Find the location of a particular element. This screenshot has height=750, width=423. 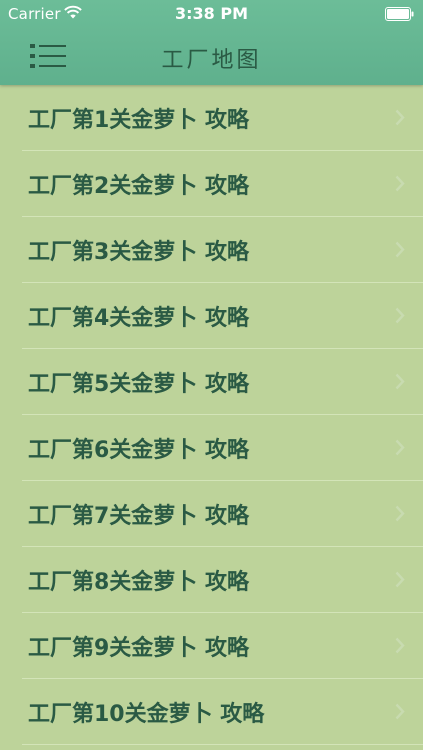

top-bar: Carrier 3:38 PM 工厂地图 is located at coordinates (211, 42).